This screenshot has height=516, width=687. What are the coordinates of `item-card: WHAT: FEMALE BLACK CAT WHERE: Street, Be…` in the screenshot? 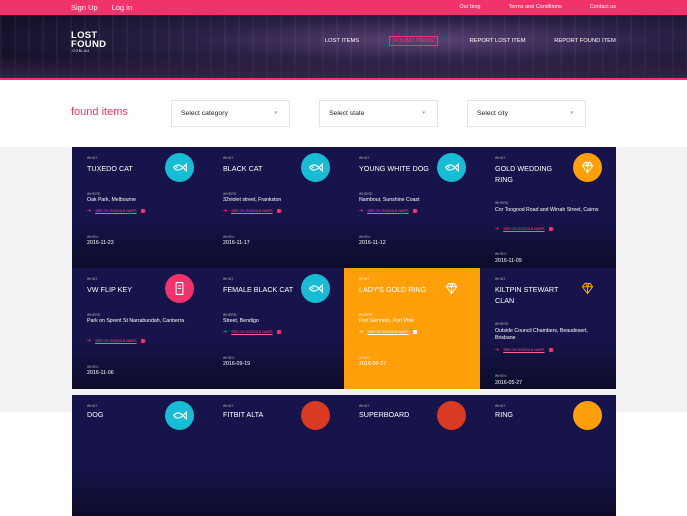 It's located at (276, 328).